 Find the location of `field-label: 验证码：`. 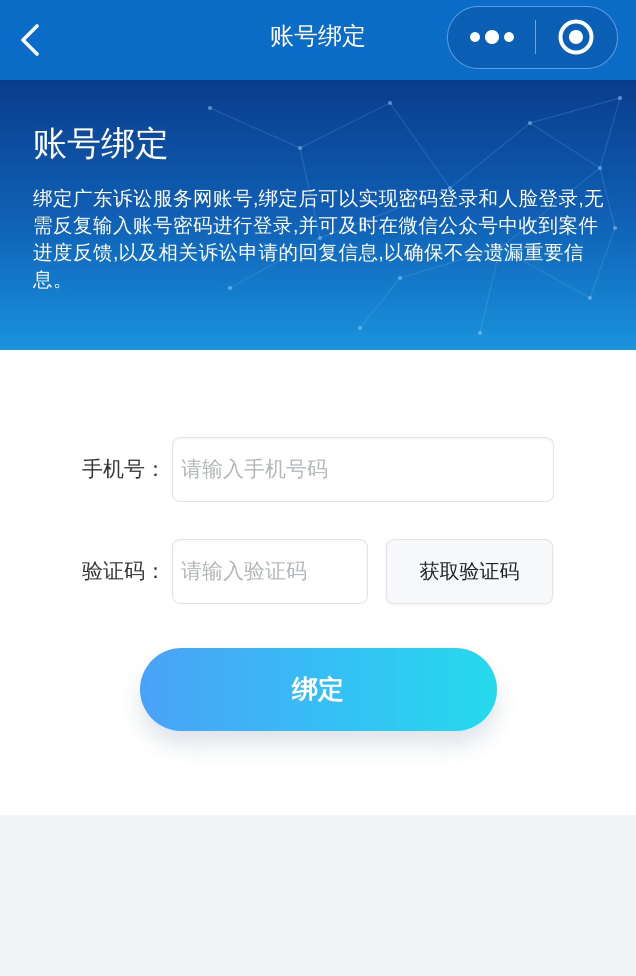

field-label: 验证码： is located at coordinates (124, 571).